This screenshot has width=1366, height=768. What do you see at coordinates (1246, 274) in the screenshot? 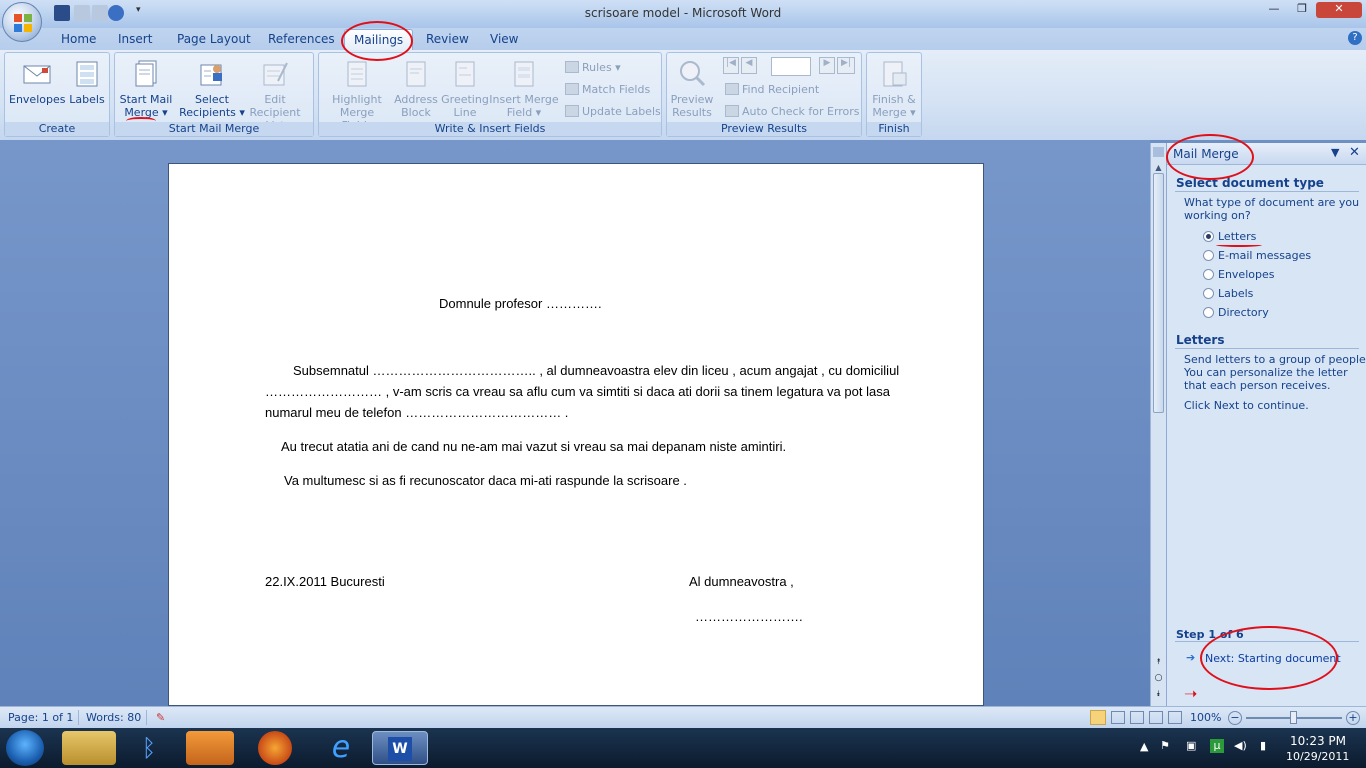
I see `option-envelopes: Envelopes` at bounding box center [1246, 274].